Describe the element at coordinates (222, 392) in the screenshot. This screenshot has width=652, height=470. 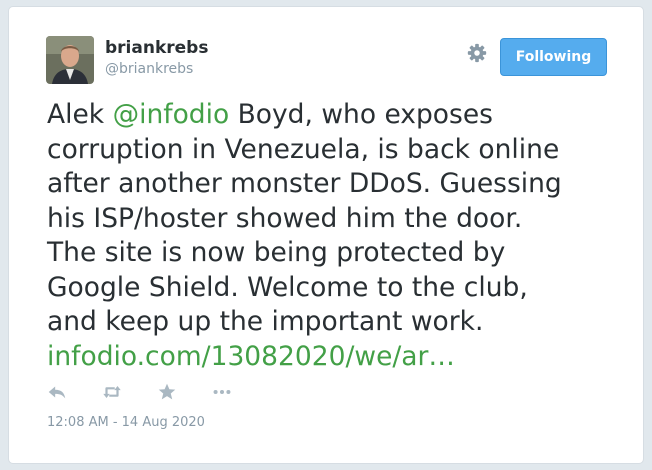
I see `more-icon` at that location.